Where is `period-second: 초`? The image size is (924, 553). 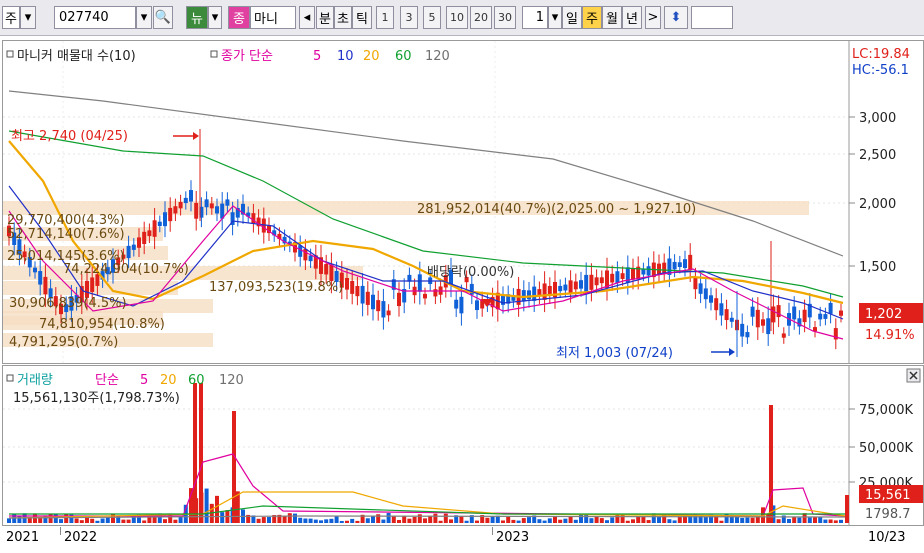
period-second: 초 is located at coordinates (343, 17).